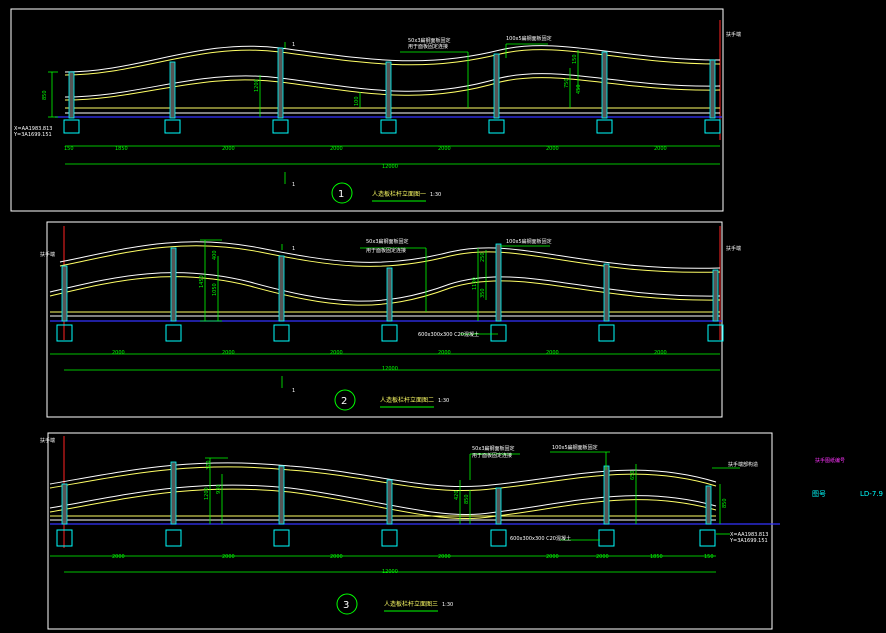 The image size is (886, 633). What do you see at coordinates (428, 46) in the screenshot?
I see `panel-1-callout-a2: 用于面板固定连接` at bounding box center [428, 46].